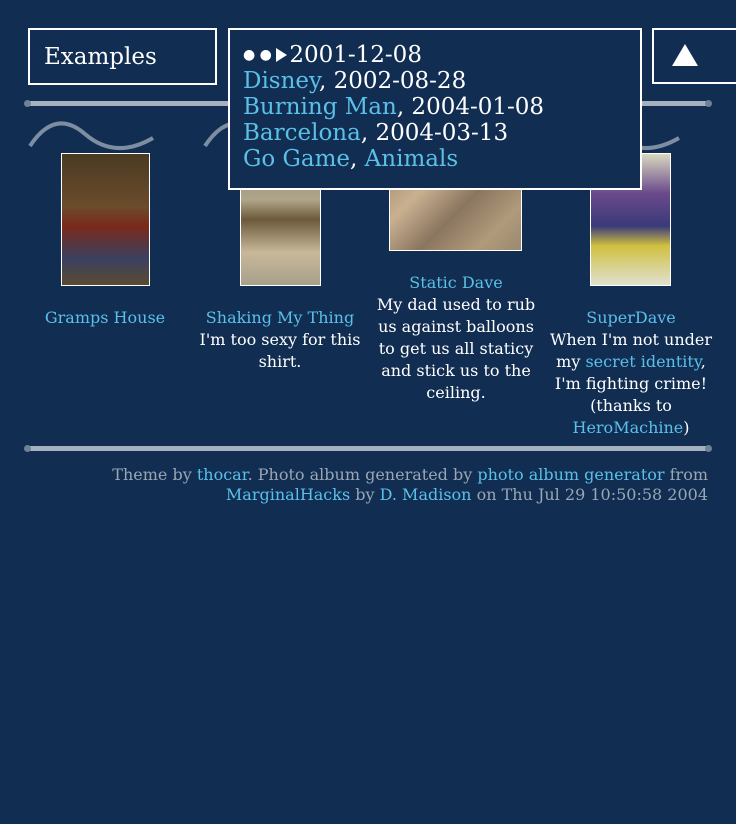 The height and width of the screenshot is (824, 736). I want to click on heromachine-link: HeroMachine, so click(627, 427).